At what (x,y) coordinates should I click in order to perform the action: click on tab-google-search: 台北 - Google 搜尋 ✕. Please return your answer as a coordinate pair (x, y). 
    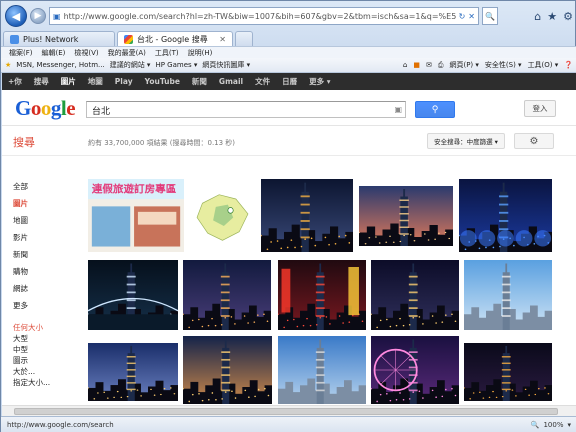
    Looking at the image, I should click on (175, 38).